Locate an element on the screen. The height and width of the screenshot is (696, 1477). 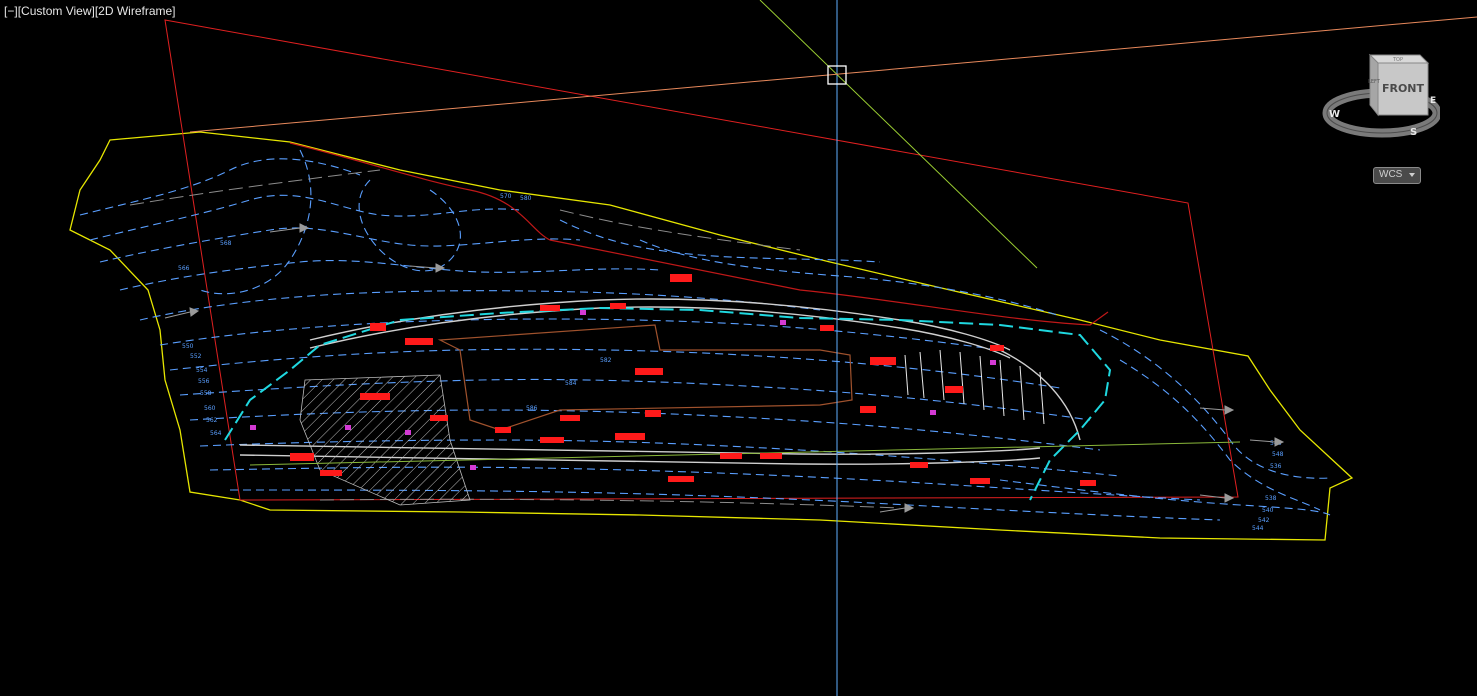
svg-text: 544 is located at coordinates (1258, 528).